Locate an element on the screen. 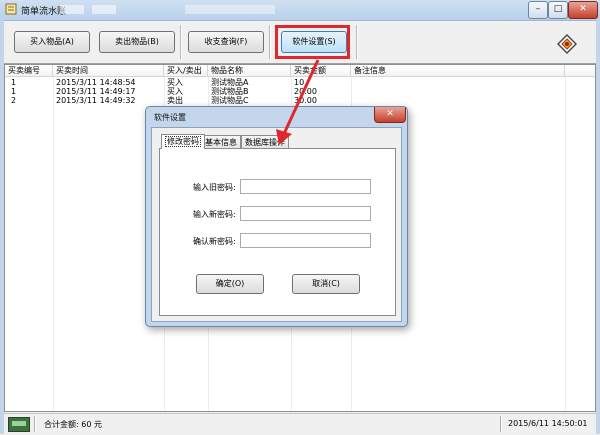 This screenshot has width=600, height=435. tab-change-password: 修改密码 is located at coordinates (183, 141).